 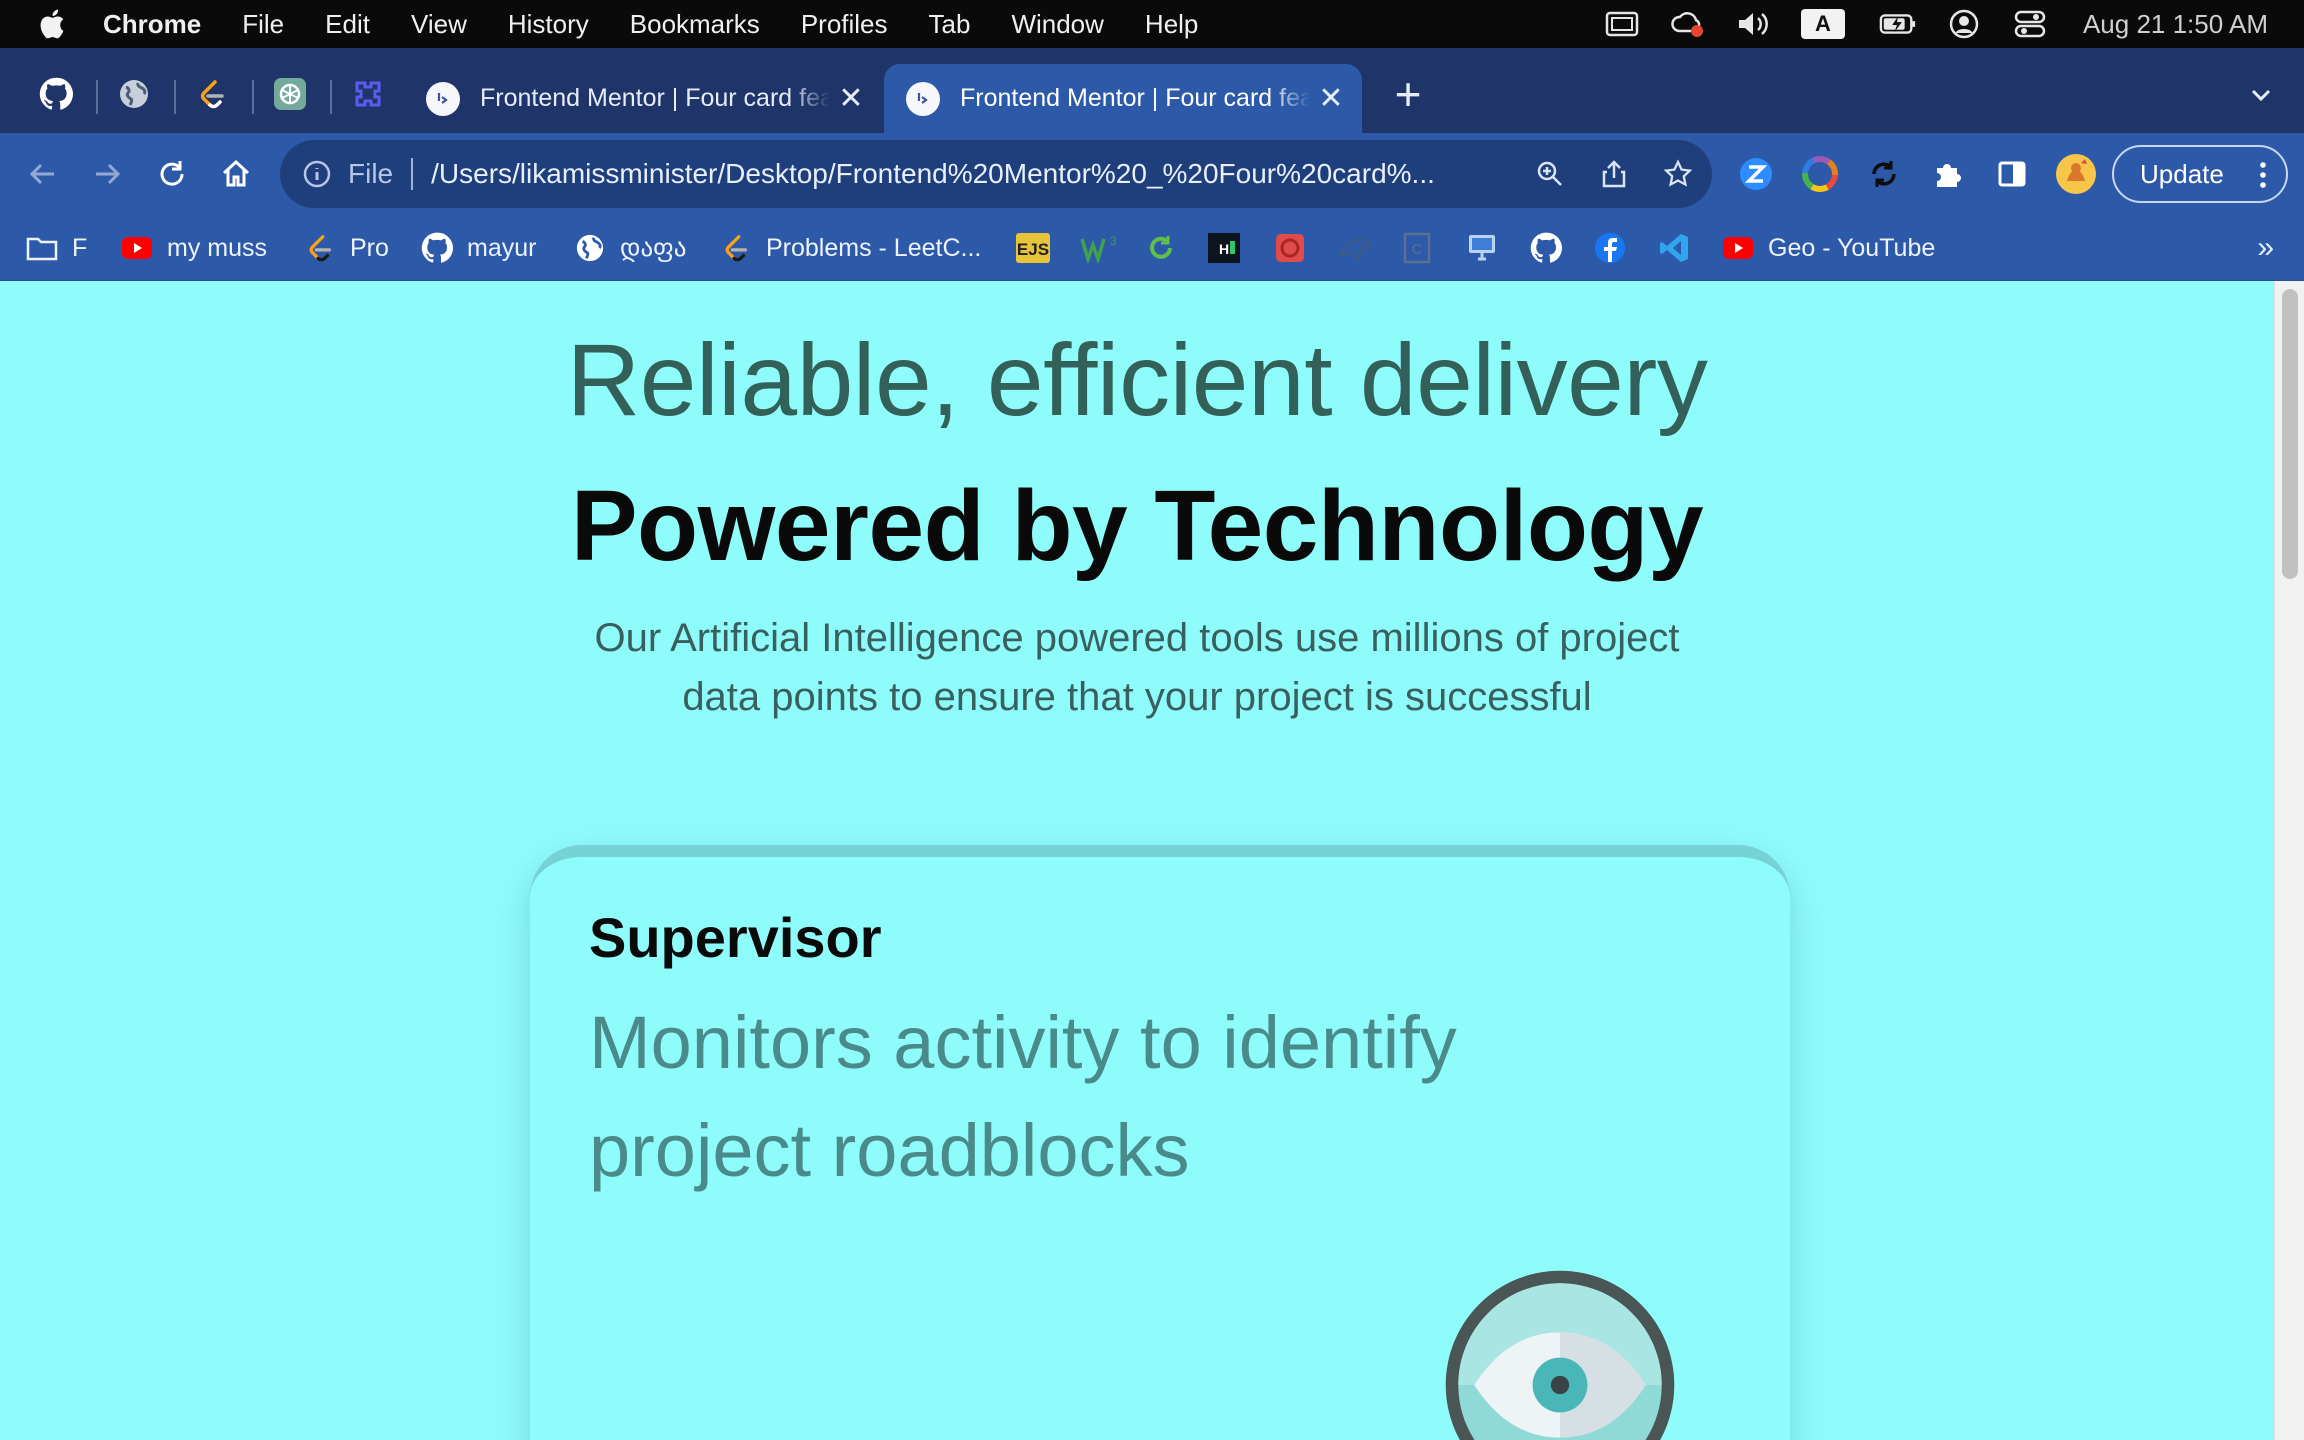 What do you see at coordinates (2261, 95) in the screenshot?
I see `tab-search-chevron-icon` at bounding box center [2261, 95].